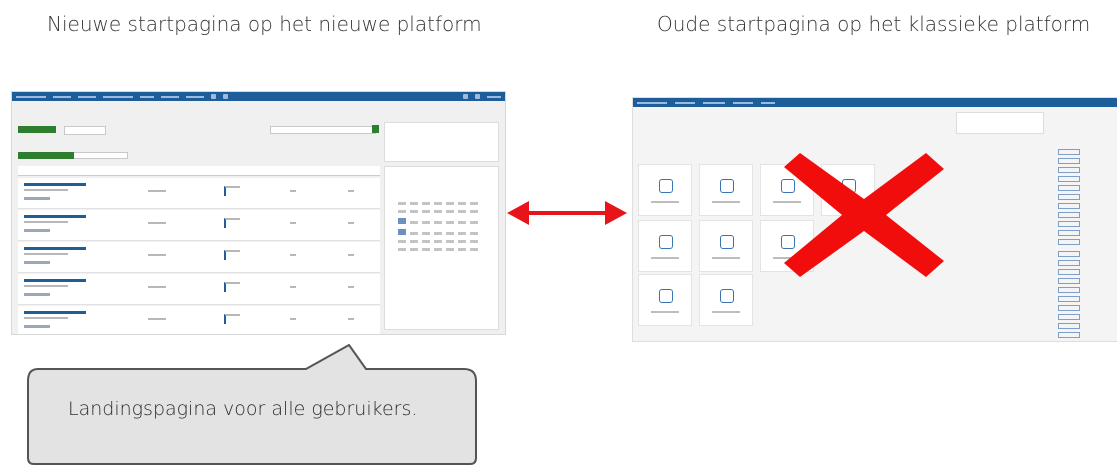  I want to click on old-platform-hint-box, so click(1000, 123).